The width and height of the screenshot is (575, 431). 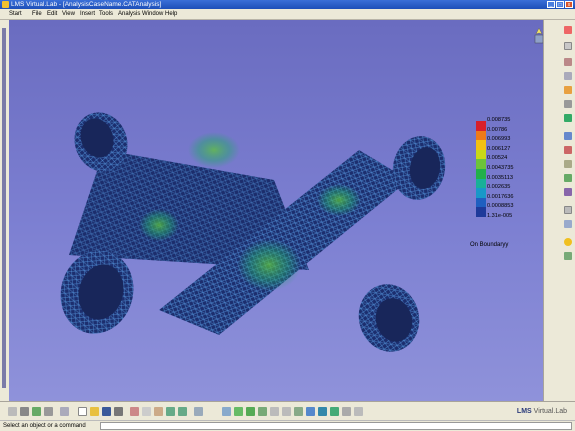 What do you see at coordinates (500, 177) in the screenshot?
I see `legend-value: 0.0035113` at bounding box center [500, 177].